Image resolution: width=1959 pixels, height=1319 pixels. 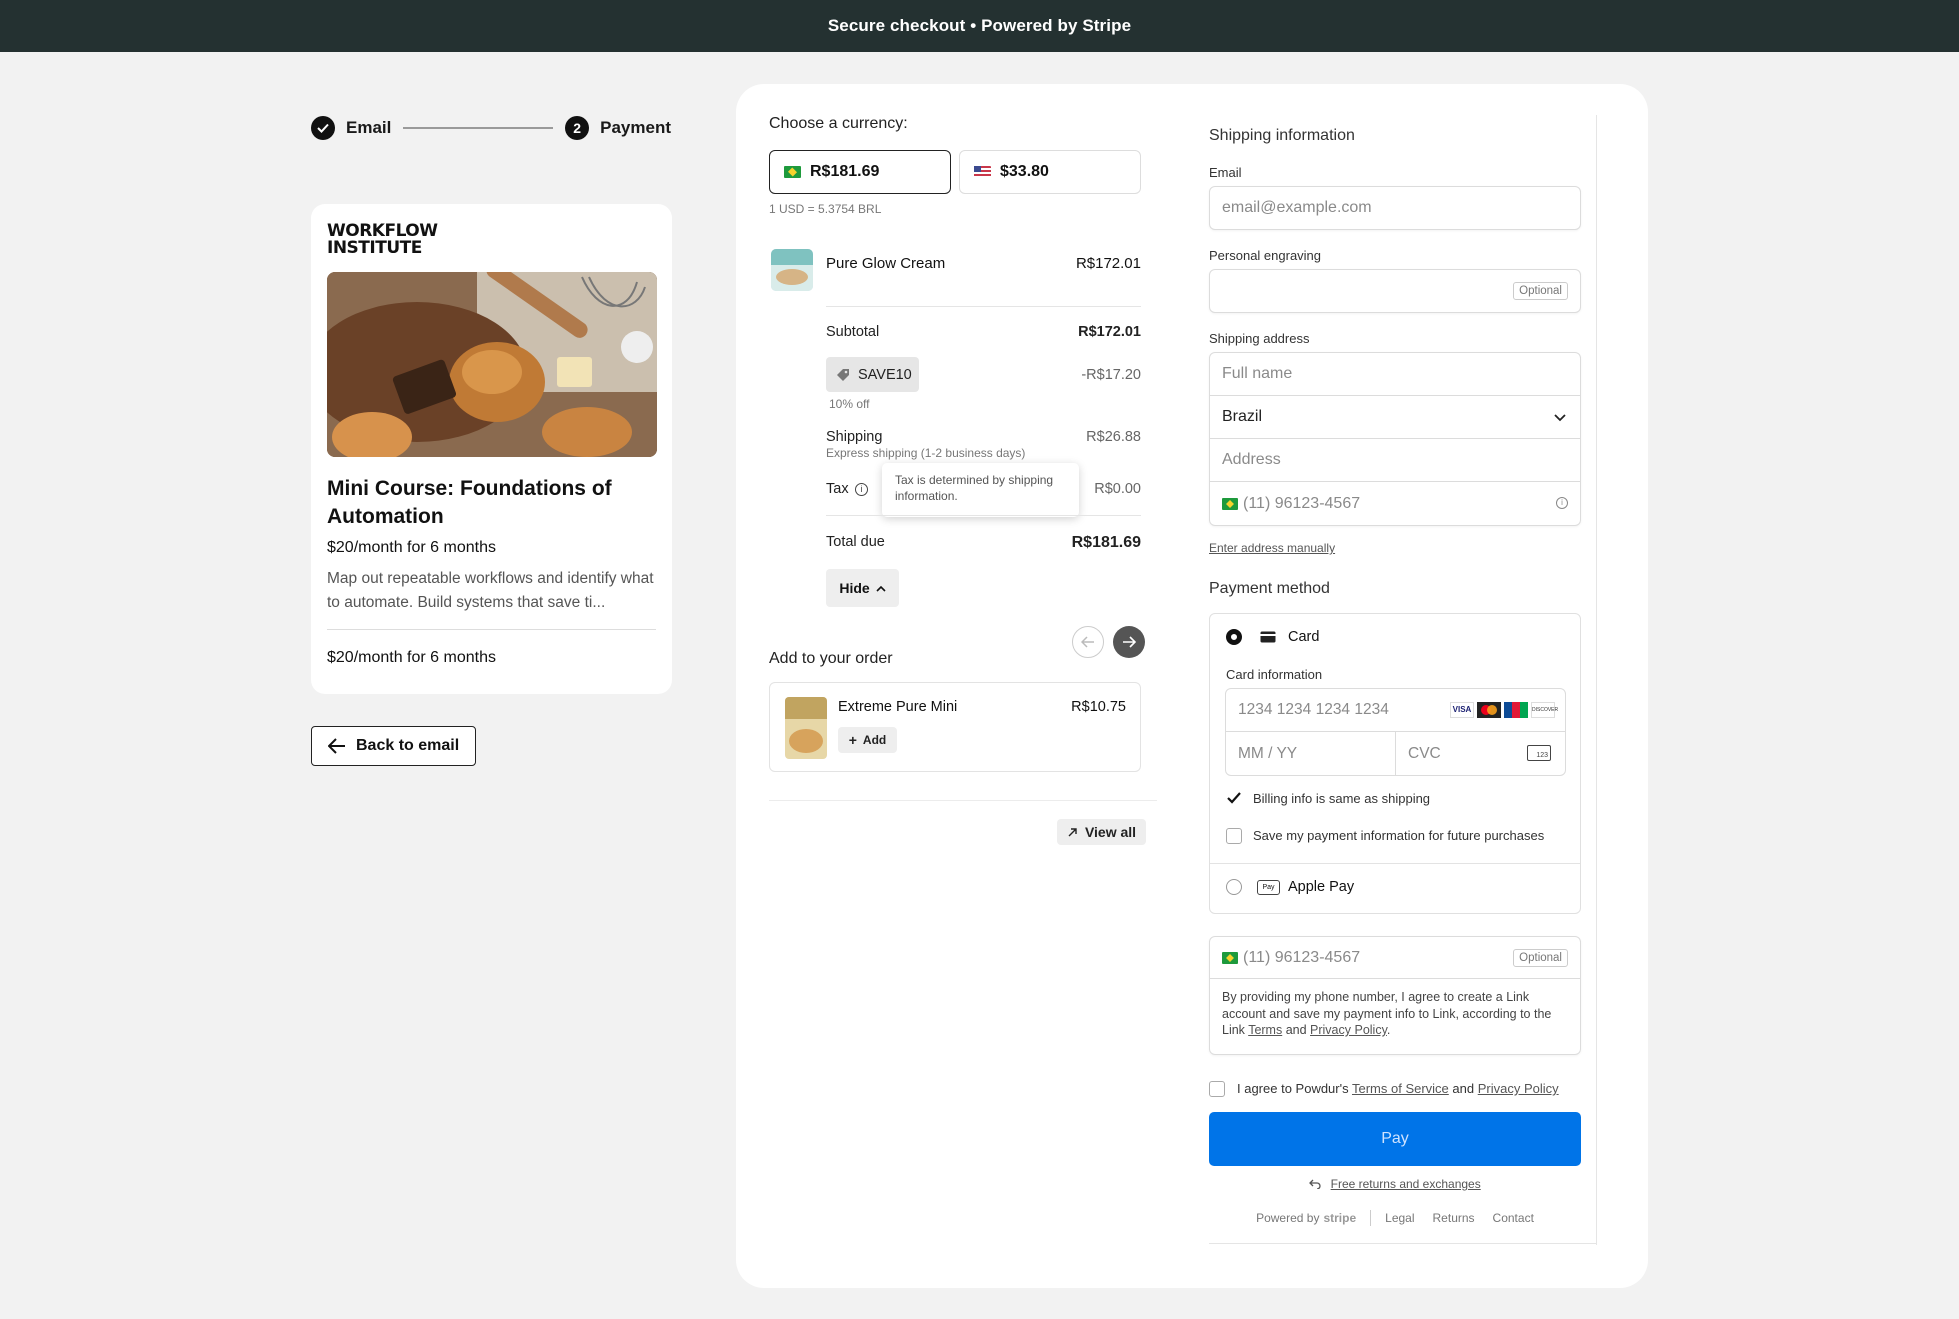 What do you see at coordinates (1544, 710) in the screenshot?
I see `discover-icon: DISCOVER` at bounding box center [1544, 710].